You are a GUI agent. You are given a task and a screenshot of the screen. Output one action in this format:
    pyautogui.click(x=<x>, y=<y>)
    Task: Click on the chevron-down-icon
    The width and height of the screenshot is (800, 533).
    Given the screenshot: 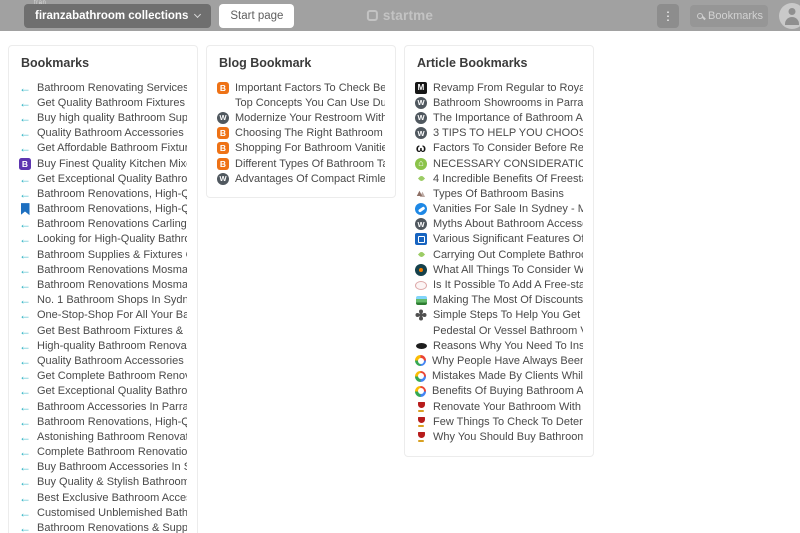 What is the action you would take?
    pyautogui.click(x=198, y=14)
    